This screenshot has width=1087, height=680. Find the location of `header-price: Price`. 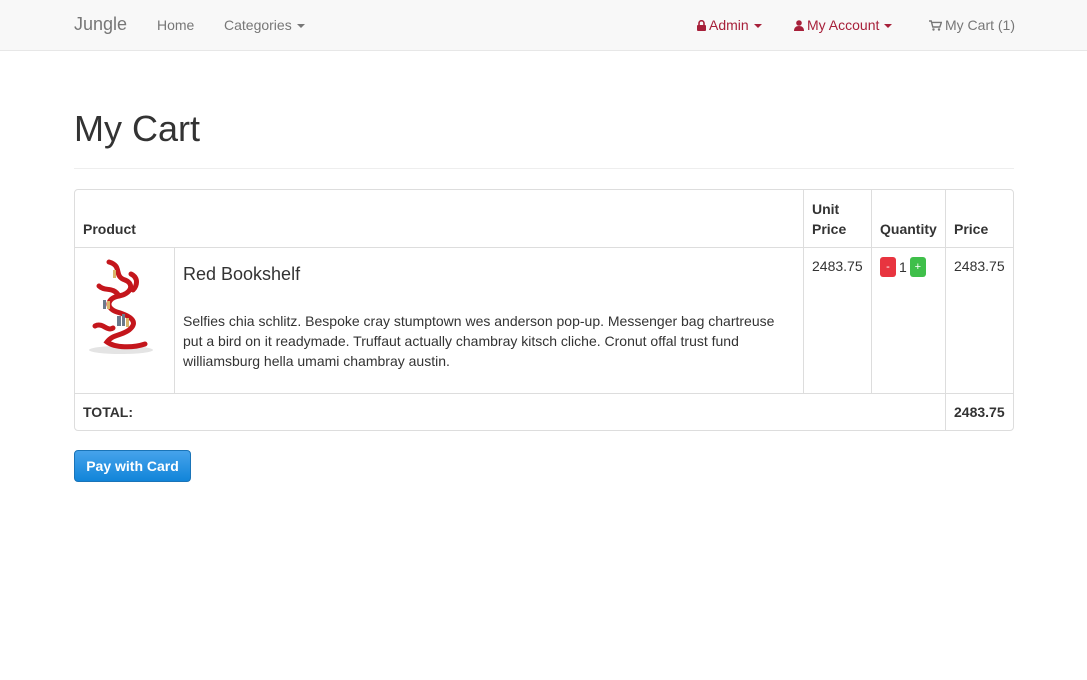

header-price: Price is located at coordinates (979, 218).